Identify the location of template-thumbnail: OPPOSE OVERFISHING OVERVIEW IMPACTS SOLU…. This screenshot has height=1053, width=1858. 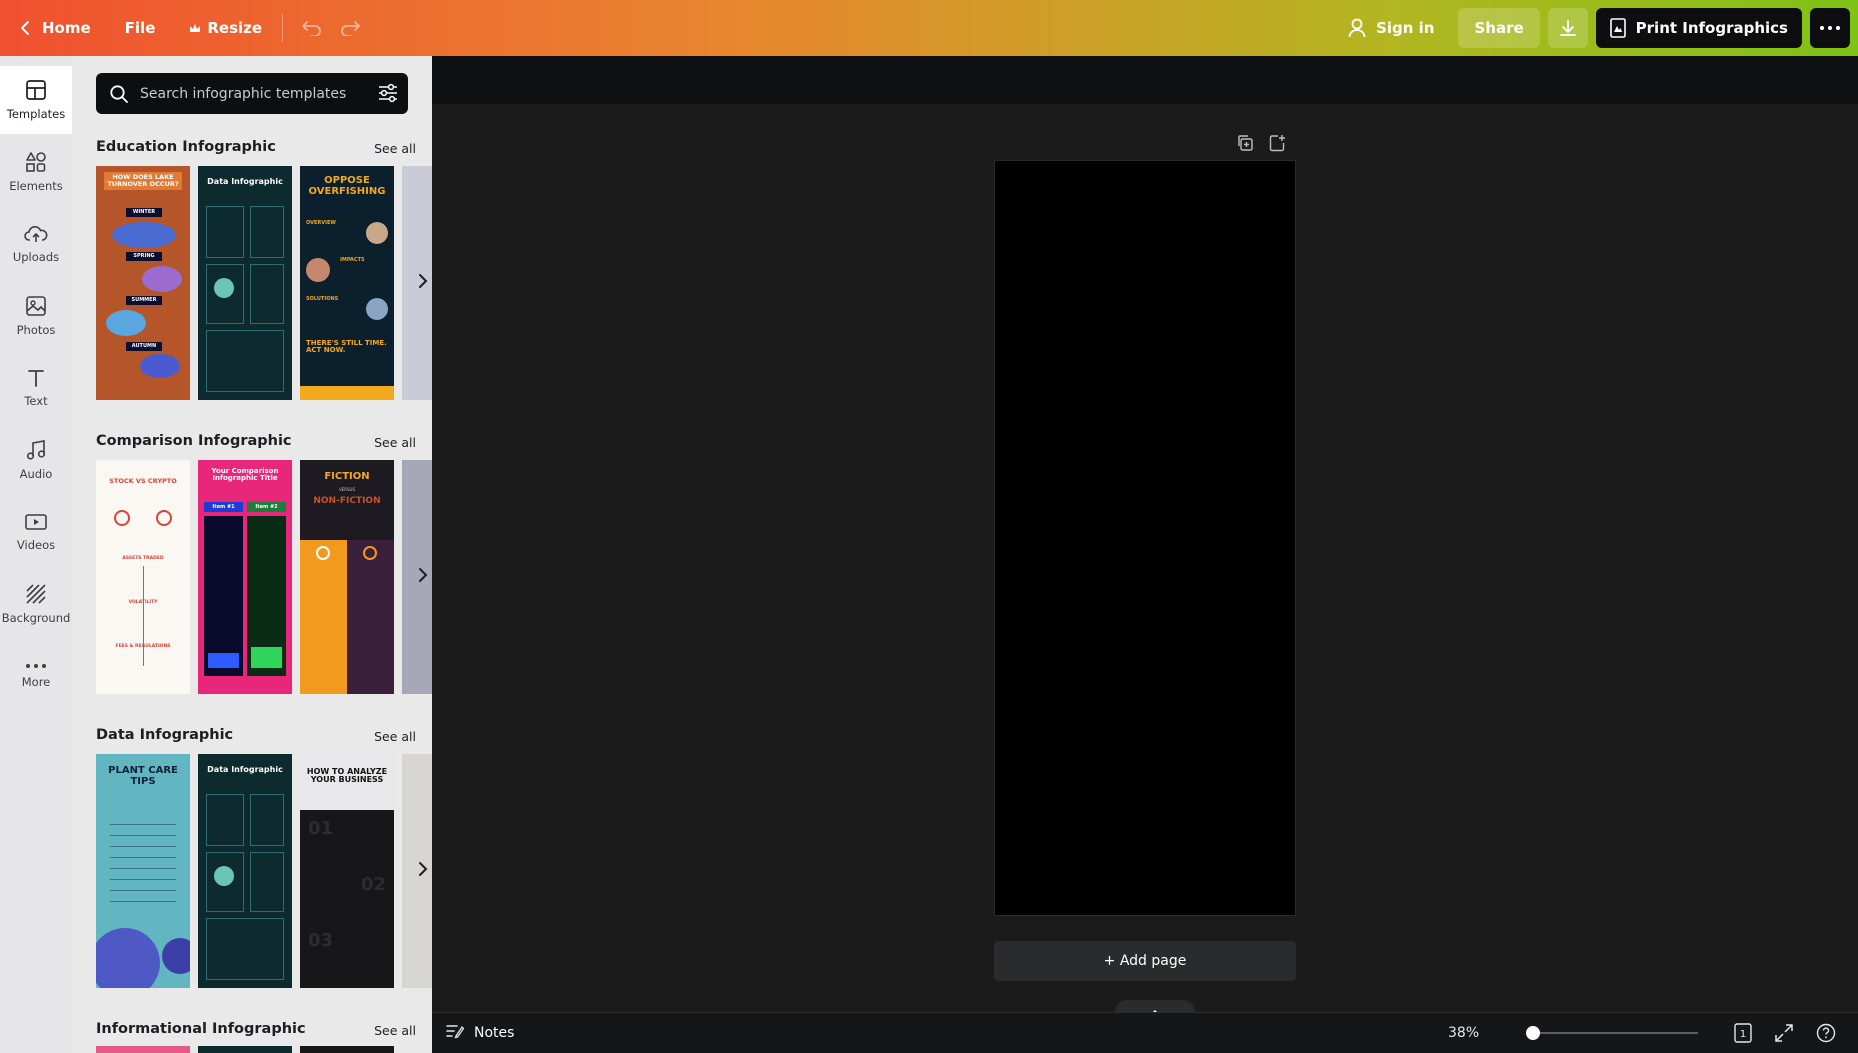
(347, 283).